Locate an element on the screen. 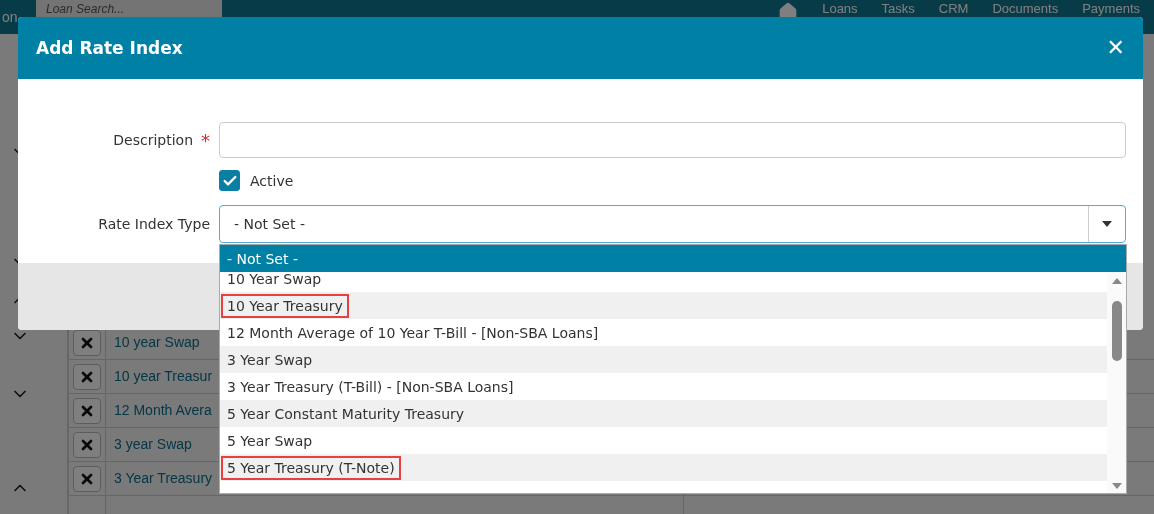 This screenshot has width=1154, height=514. dropdown-option: - Not Set - is located at coordinates (673, 258).